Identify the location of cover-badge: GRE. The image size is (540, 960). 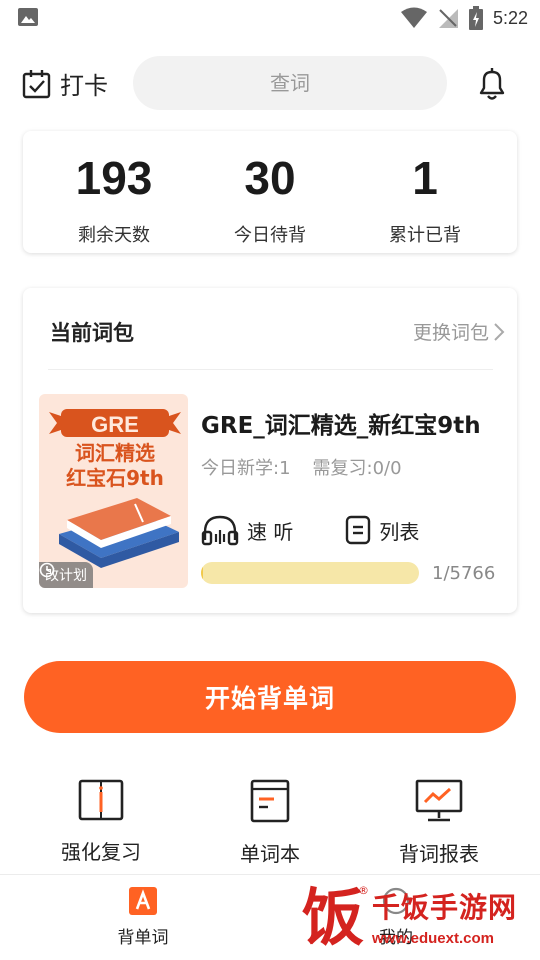
(115, 424).